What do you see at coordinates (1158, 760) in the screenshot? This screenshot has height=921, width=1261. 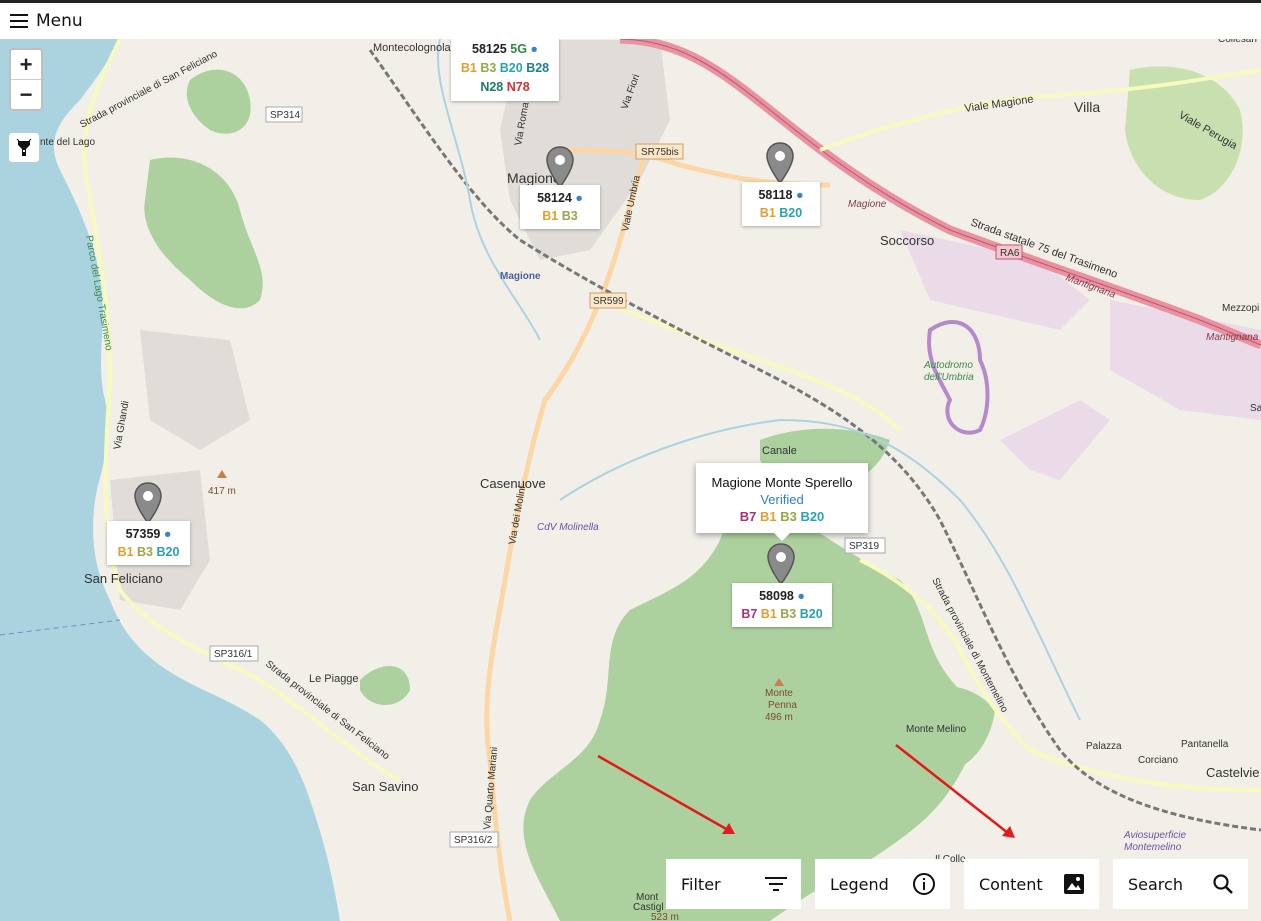 I see `place-label: Corciano` at bounding box center [1158, 760].